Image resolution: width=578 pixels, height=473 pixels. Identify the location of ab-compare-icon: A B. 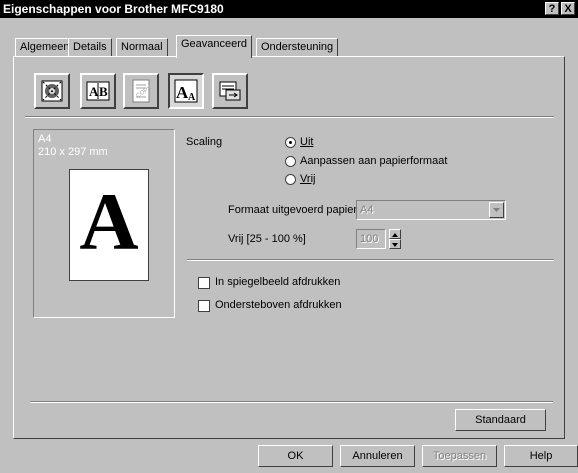
(98, 91).